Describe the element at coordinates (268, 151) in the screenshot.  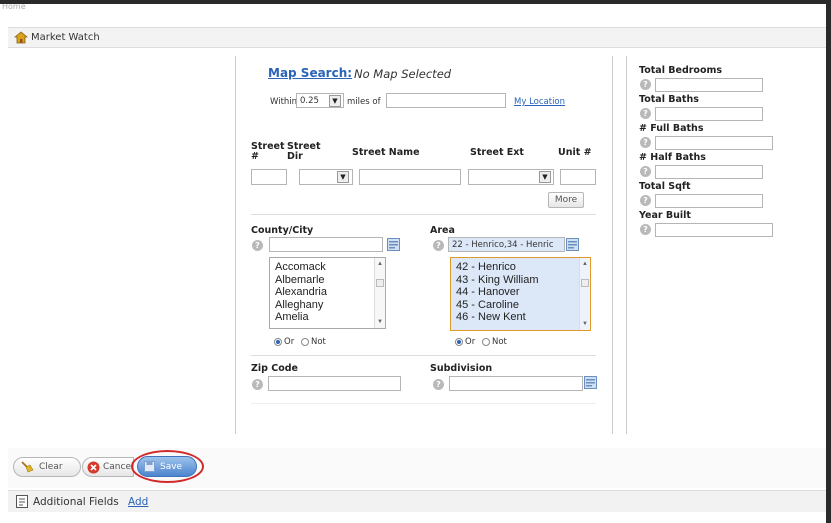
I see `street-num-label: Street #` at that location.